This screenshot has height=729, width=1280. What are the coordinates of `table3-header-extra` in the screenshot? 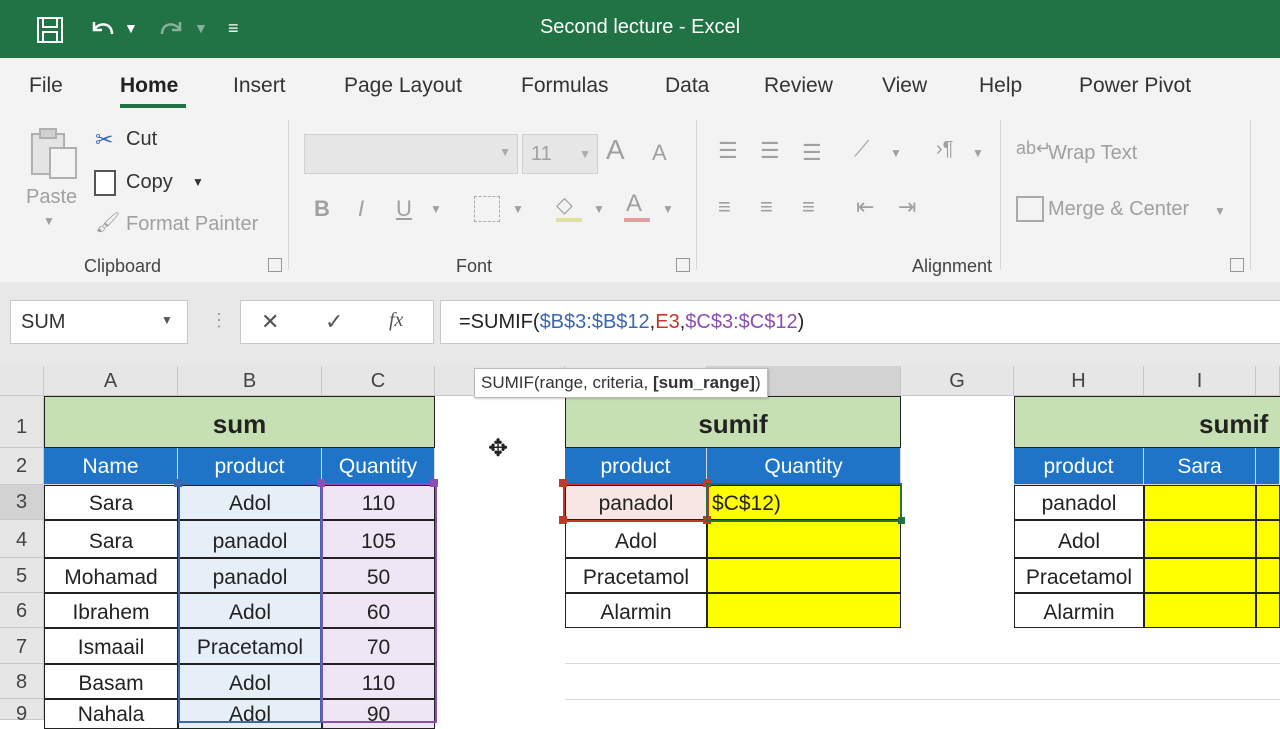 It's located at (1268, 466).